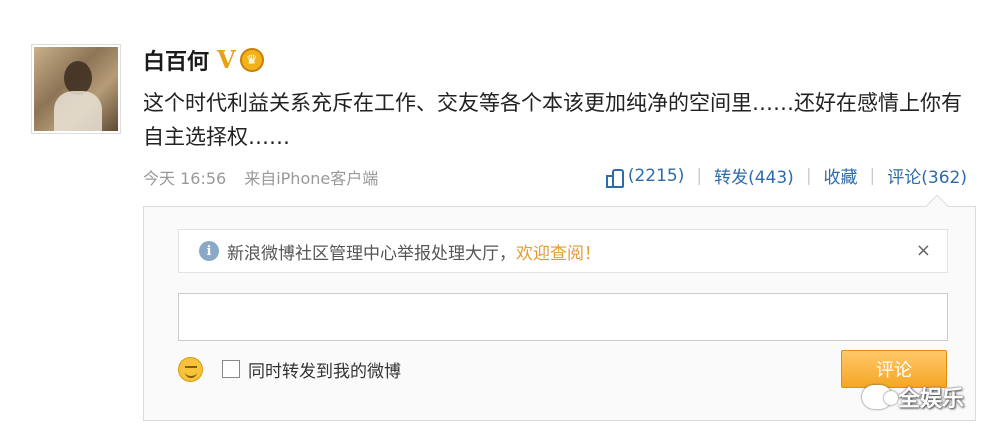 This screenshot has height=438, width=1000. I want to click on post-actions: (2215) | 转发(443) | 收藏 | 评论(362), so click(786, 175).